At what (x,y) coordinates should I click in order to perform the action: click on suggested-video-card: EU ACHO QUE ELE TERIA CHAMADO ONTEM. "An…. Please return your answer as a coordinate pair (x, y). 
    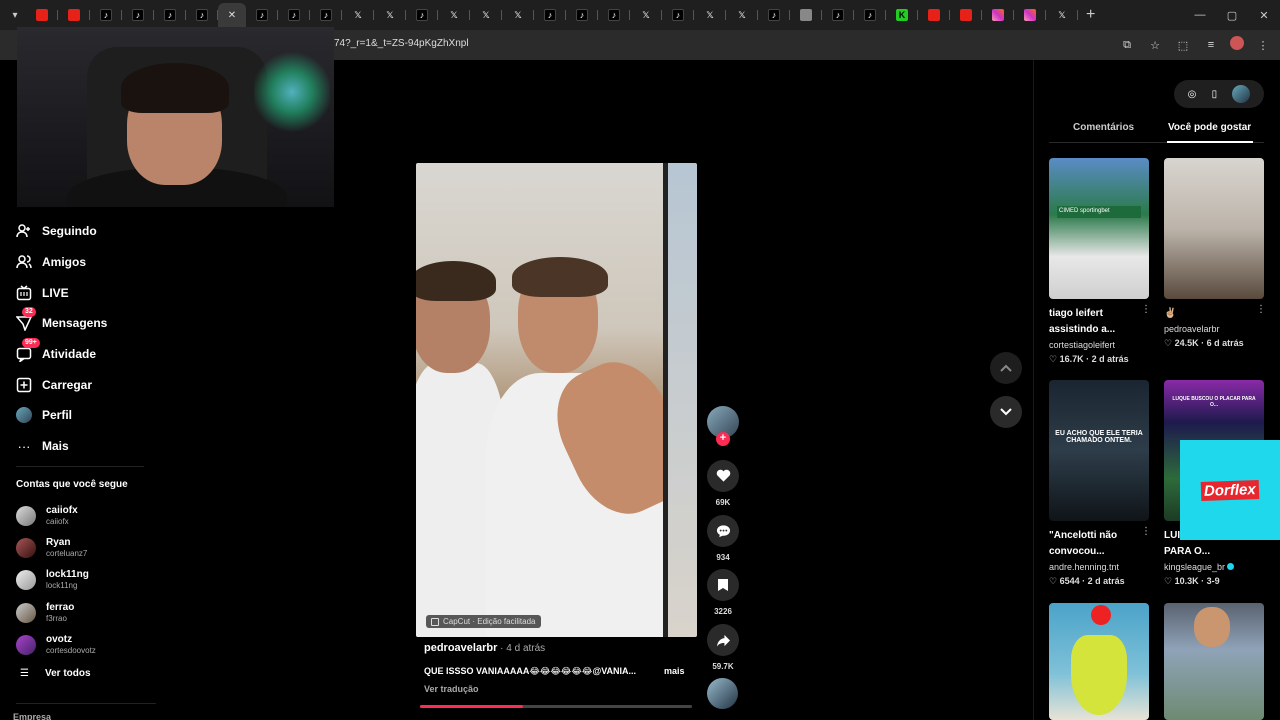
    Looking at the image, I should click on (1100, 484).